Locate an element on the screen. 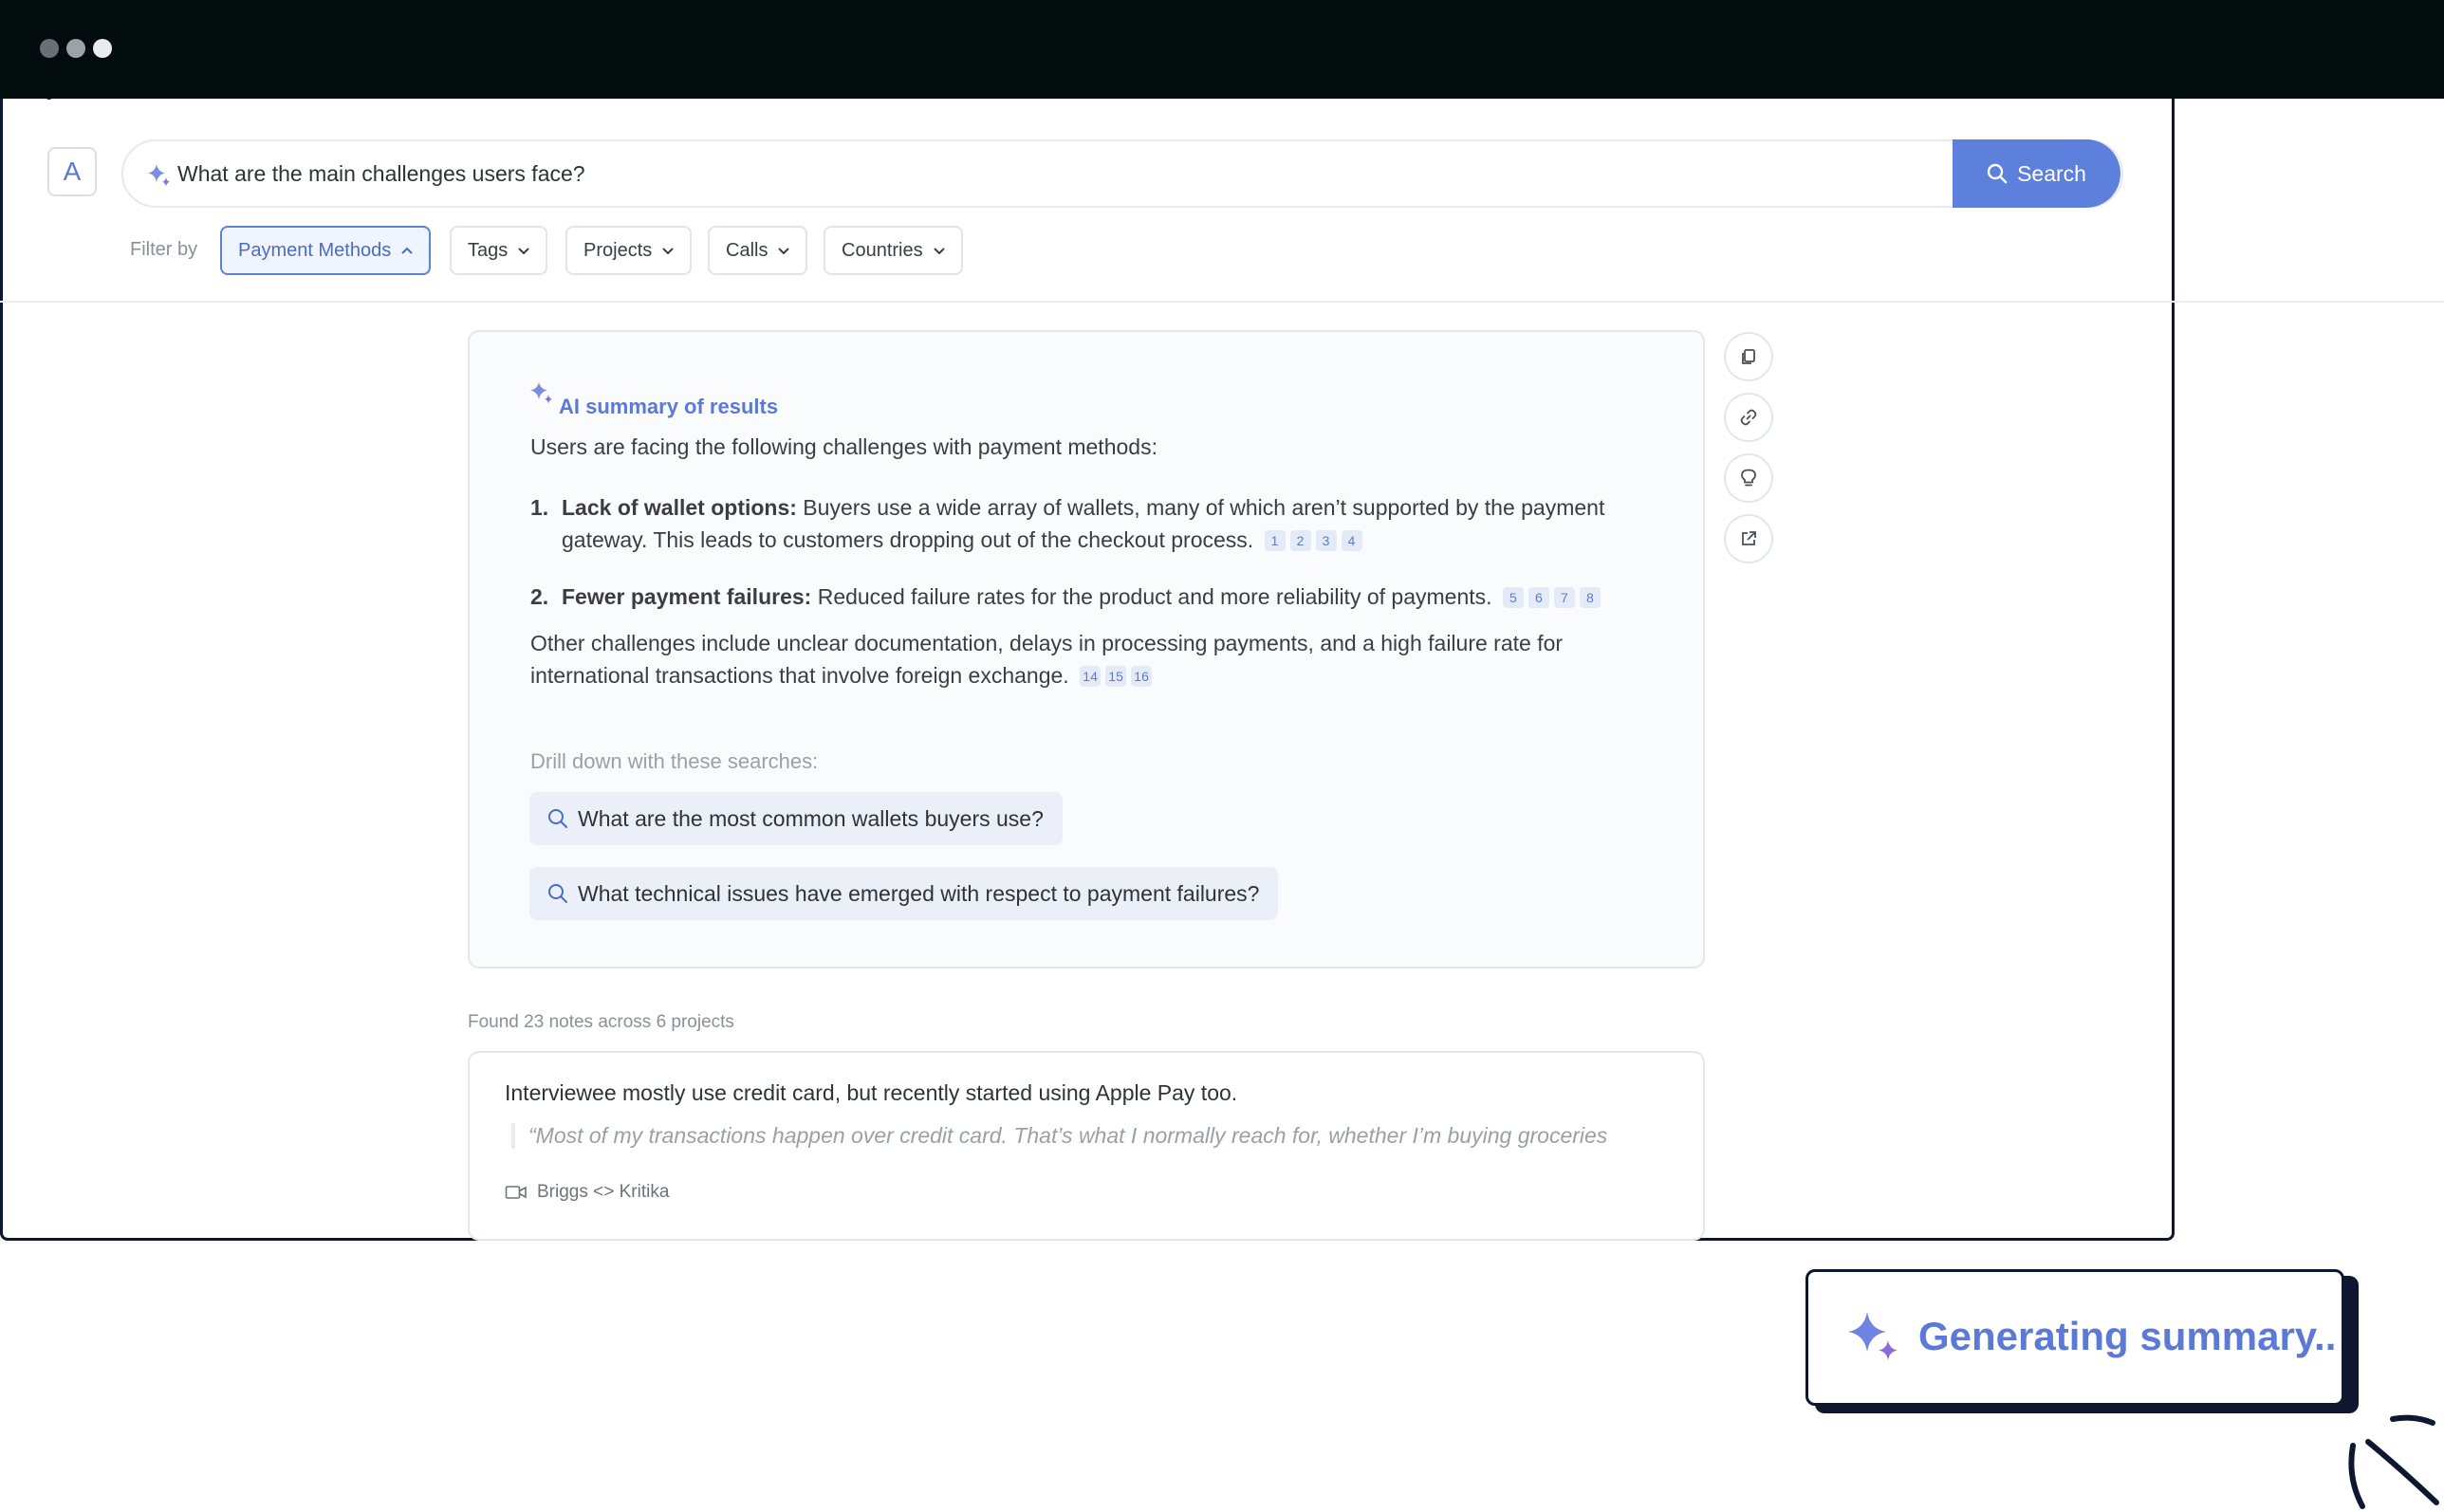  filter-payment-methods: Payment Methods is located at coordinates (326, 250).